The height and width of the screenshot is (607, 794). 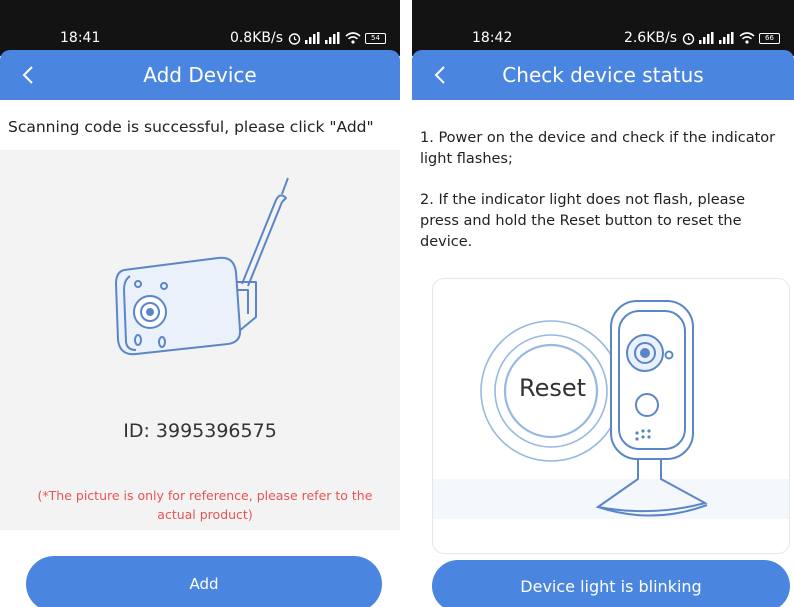 I want to click on page-title: Check device status, so click(x=603, y=75).